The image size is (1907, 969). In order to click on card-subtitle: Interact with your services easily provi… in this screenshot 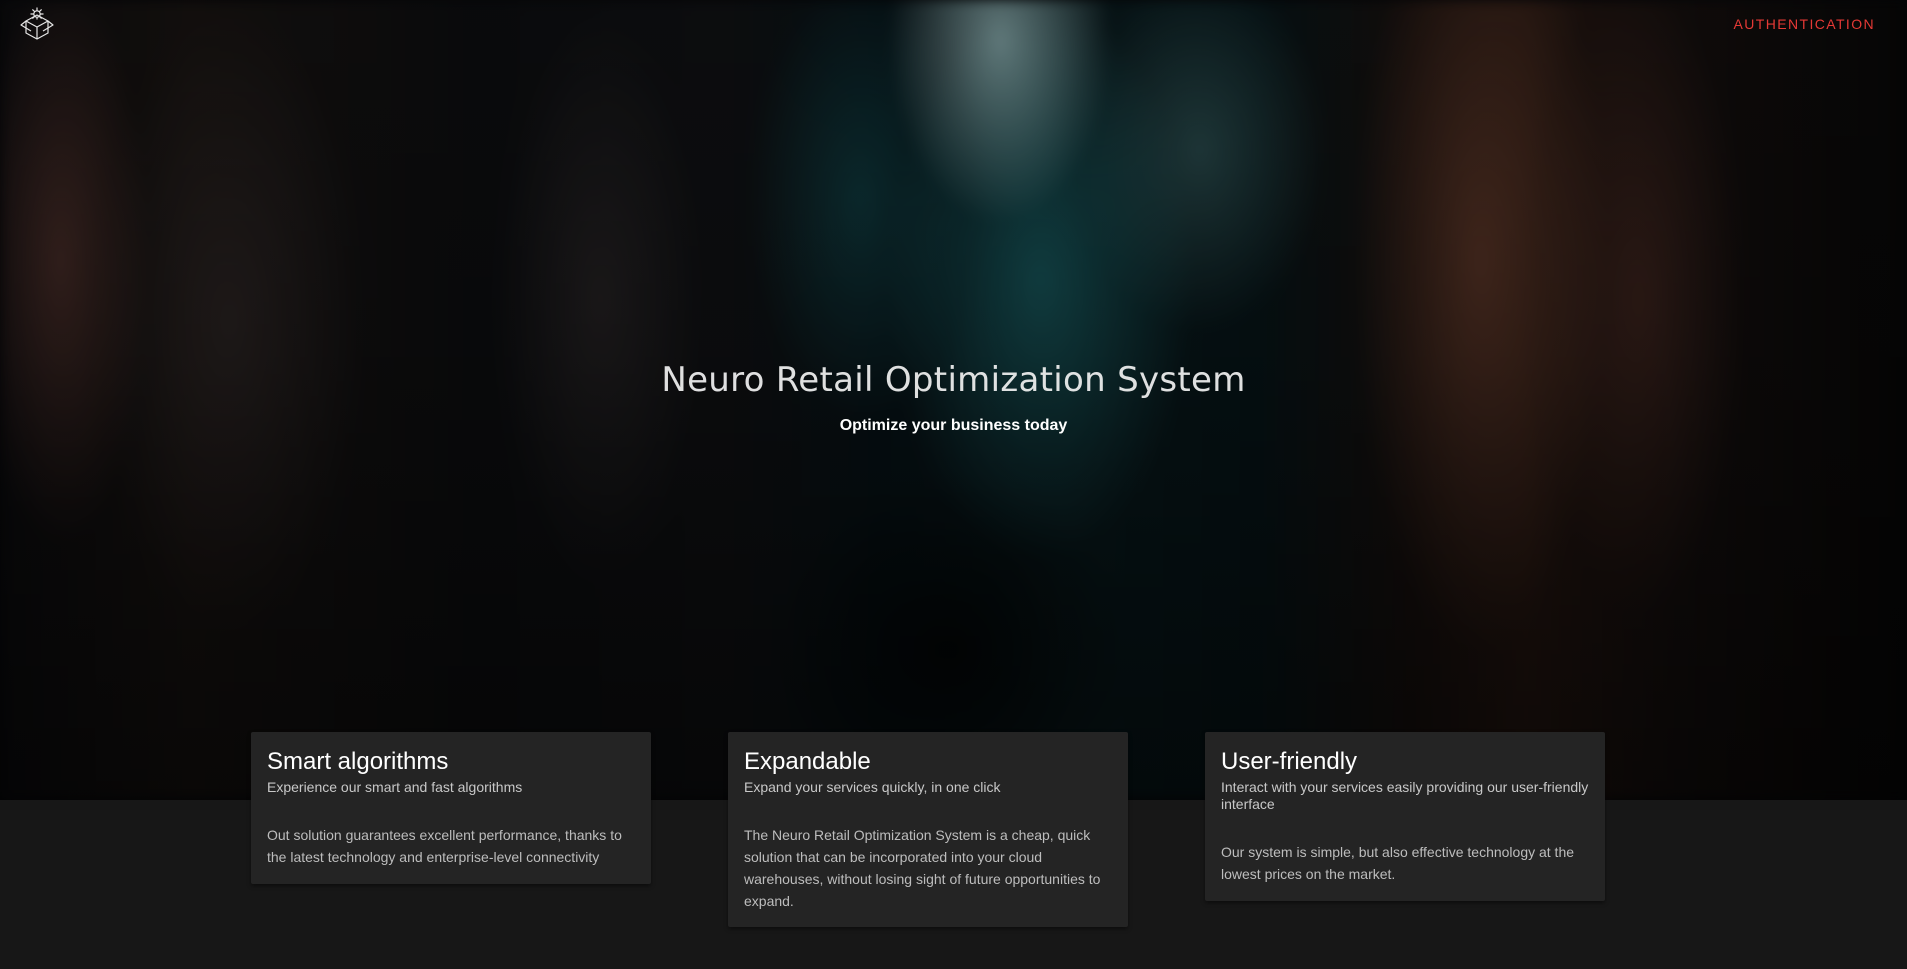, I will do `click(1405, 795)`.